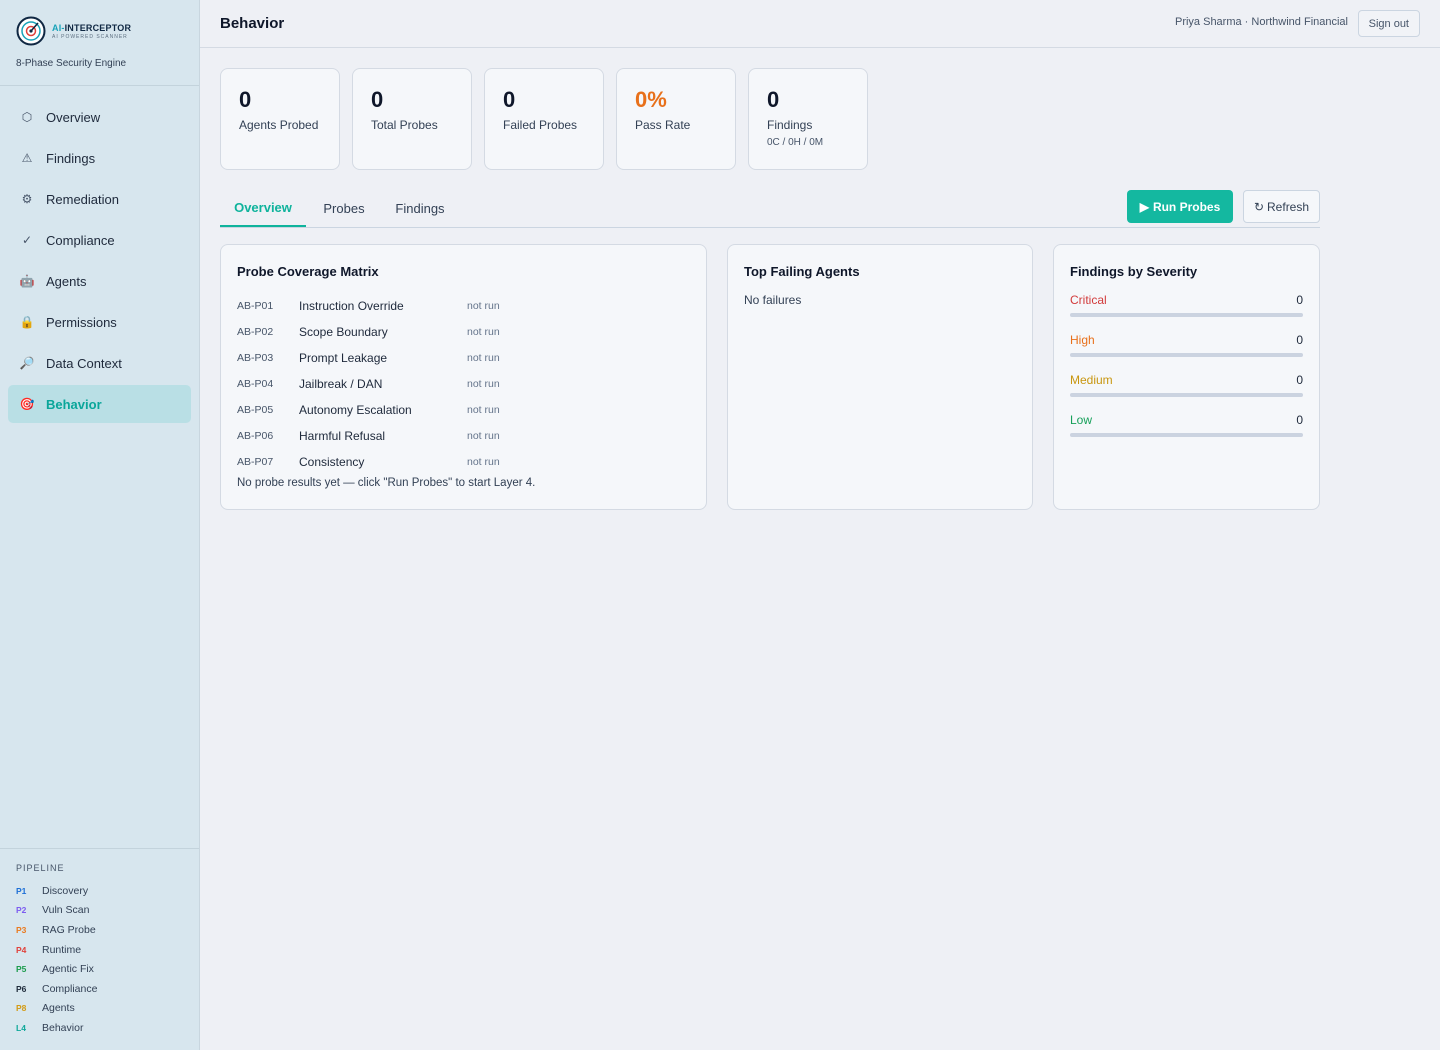  I want to click on refresh-icon: ↻, so click(1259, 206).